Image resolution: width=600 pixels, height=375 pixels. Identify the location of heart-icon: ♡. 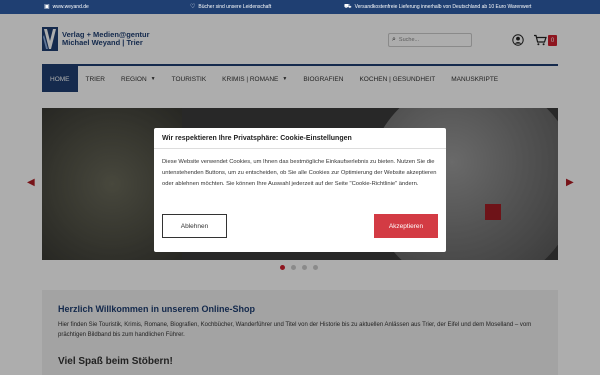
(193, 7).